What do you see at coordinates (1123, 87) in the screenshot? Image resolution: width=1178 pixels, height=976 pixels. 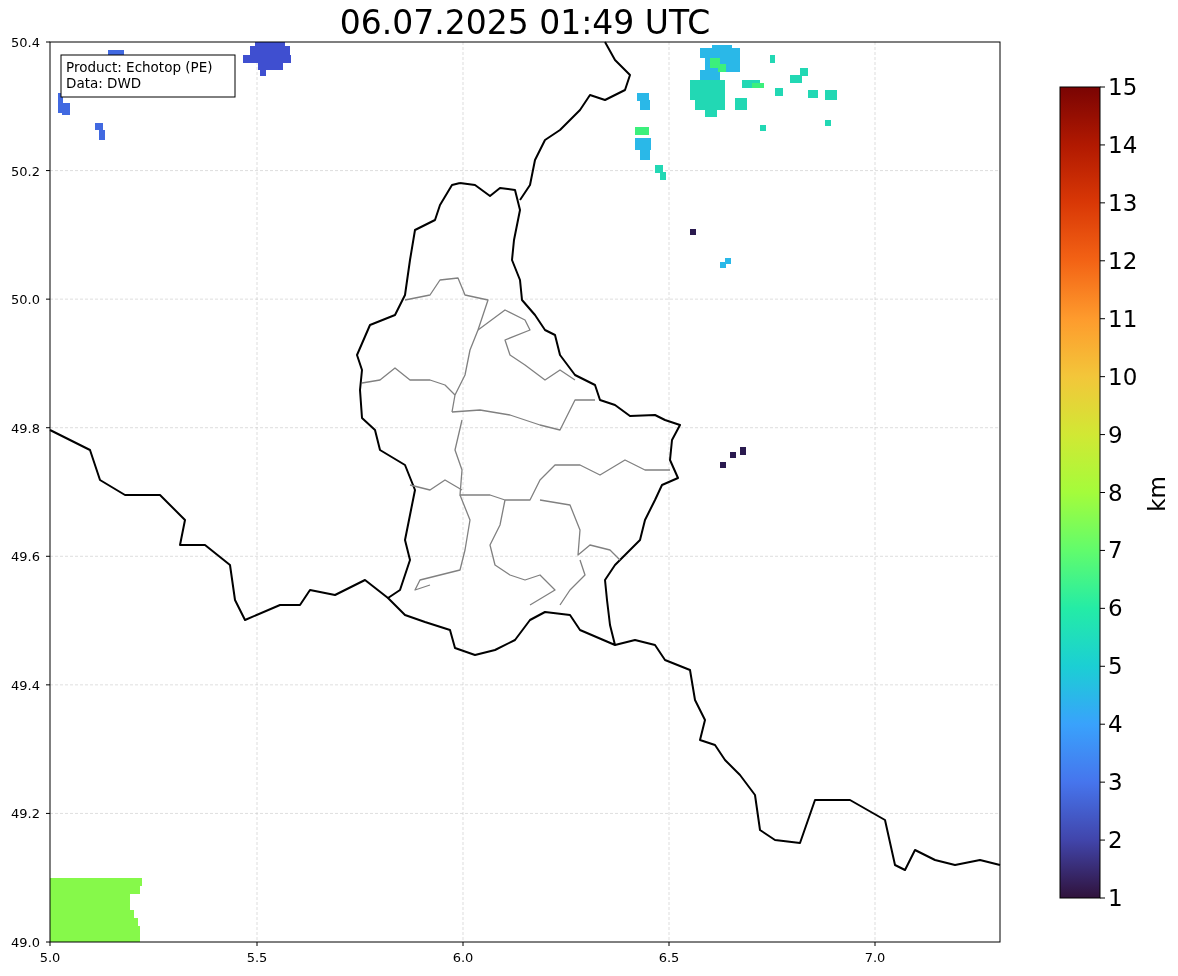 I see `colorbar-tick-label: 15` at bounding box center [1123, 87].